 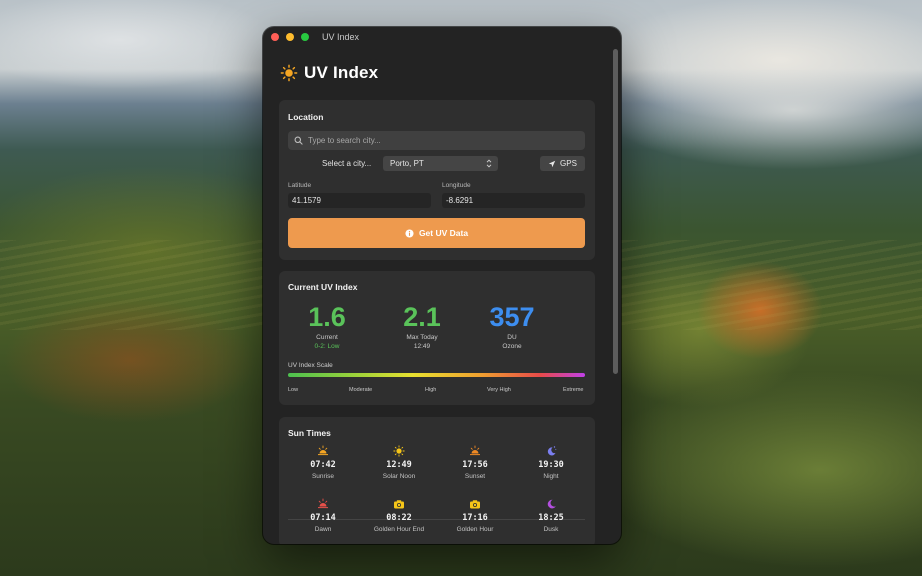 I want to click on solar-noon-time: 12:49, so click(x=399, y=465).